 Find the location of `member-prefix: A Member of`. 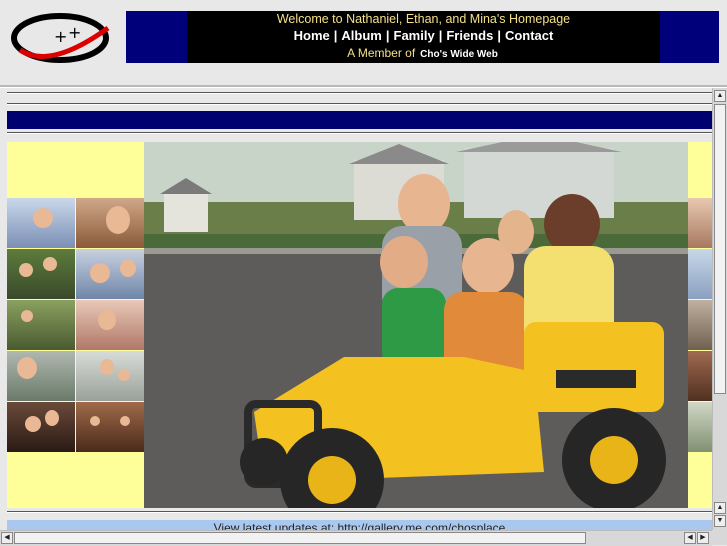

member-prefix: A Member of is located at coordinates (381, 53).